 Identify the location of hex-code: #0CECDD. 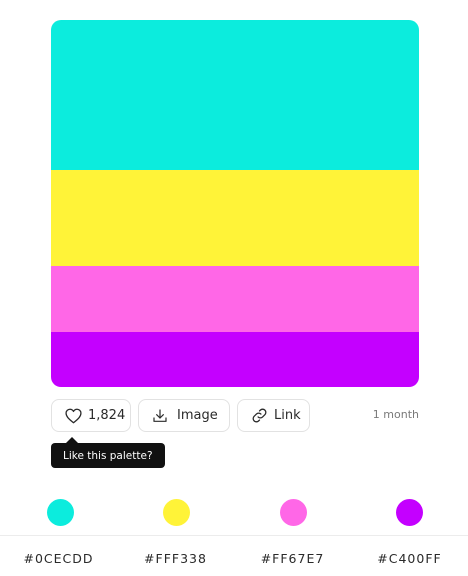
(58, 558).